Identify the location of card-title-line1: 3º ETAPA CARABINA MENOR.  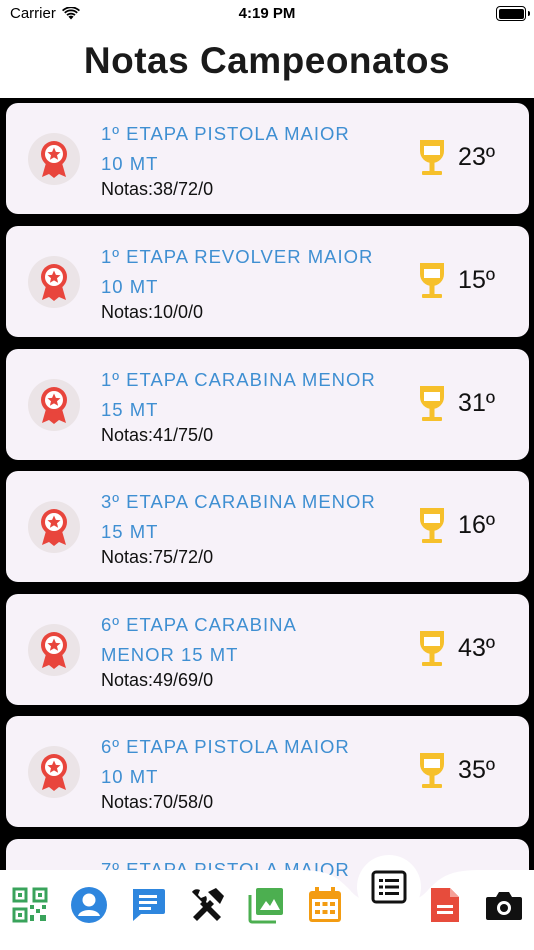
(238, 501).